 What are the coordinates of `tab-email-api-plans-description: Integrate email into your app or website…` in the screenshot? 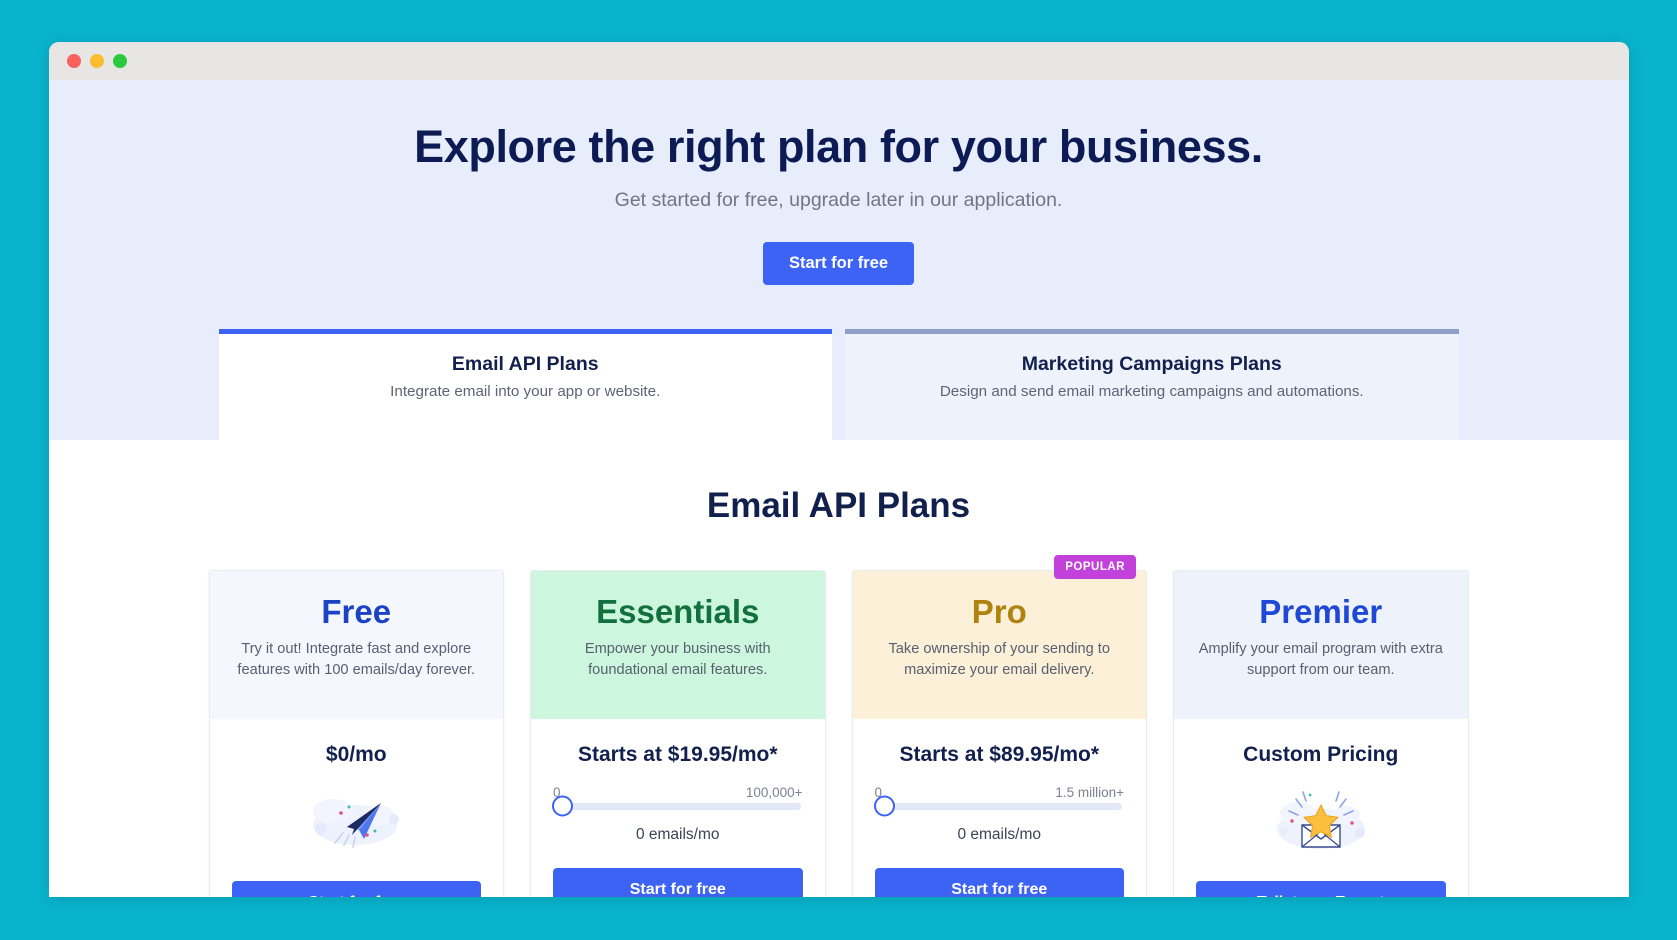 It's located at (525, 391).